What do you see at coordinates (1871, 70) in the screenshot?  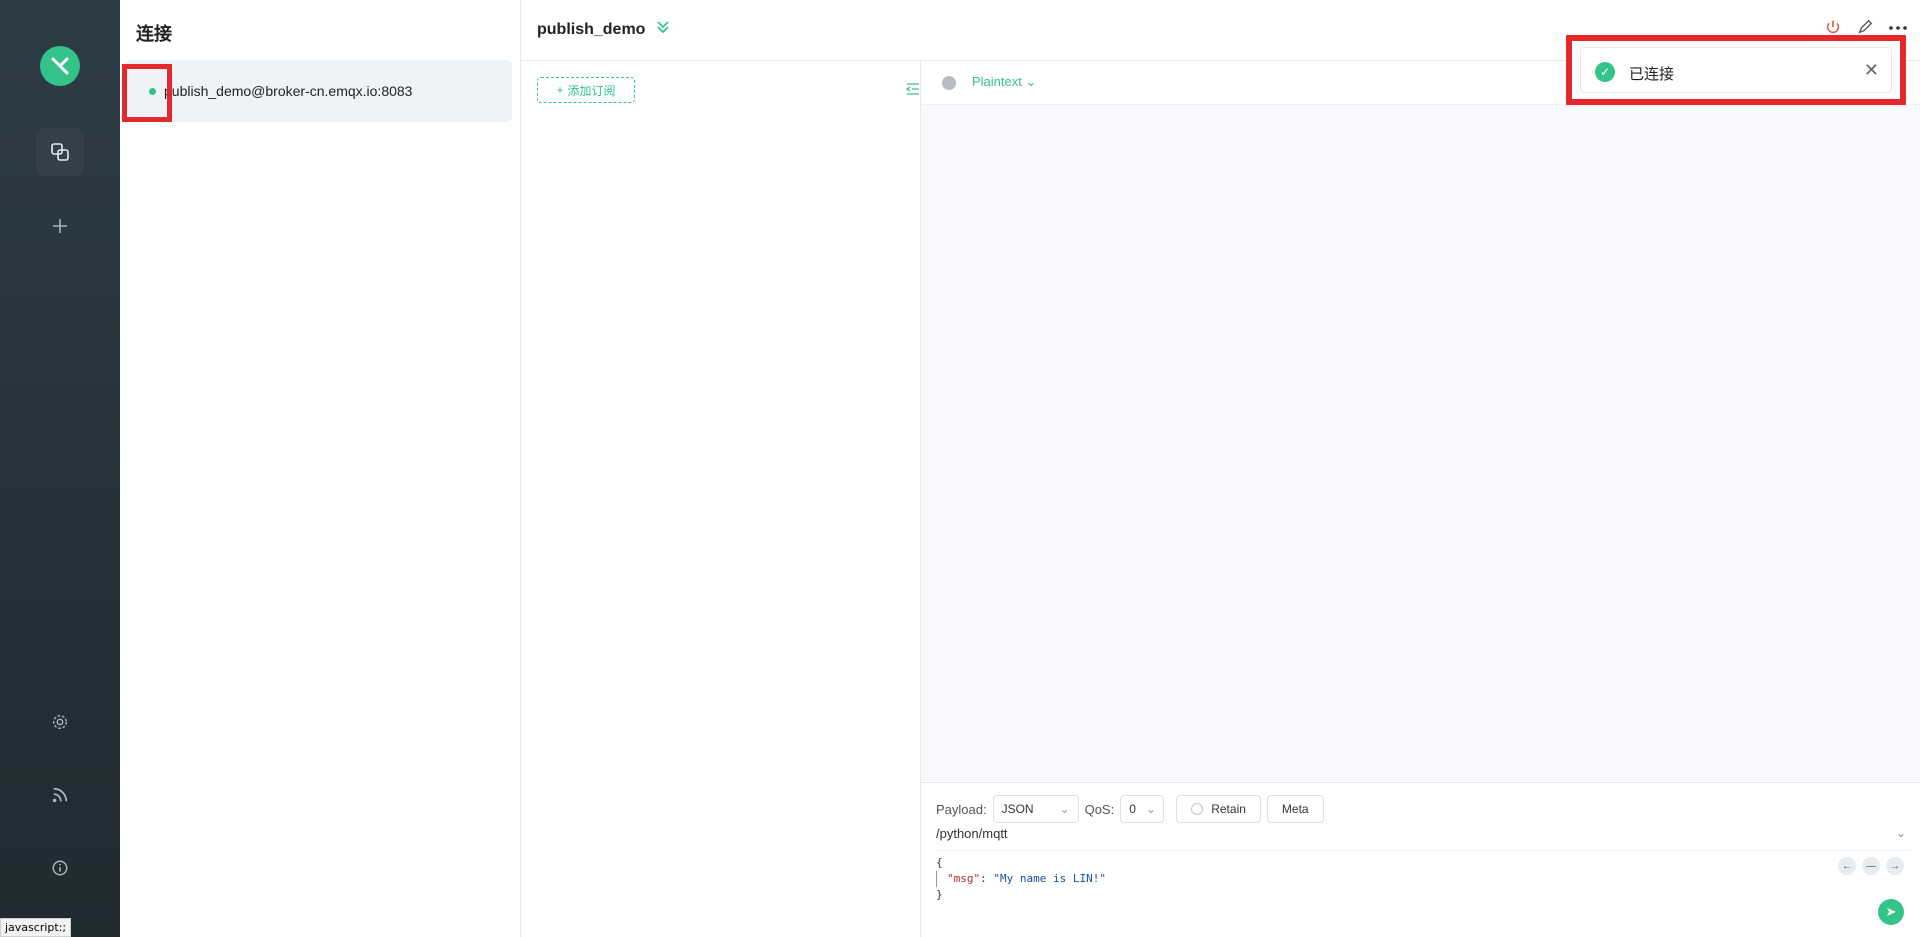 I see `close-icon: ✕` at bounding box center [1871, 70].